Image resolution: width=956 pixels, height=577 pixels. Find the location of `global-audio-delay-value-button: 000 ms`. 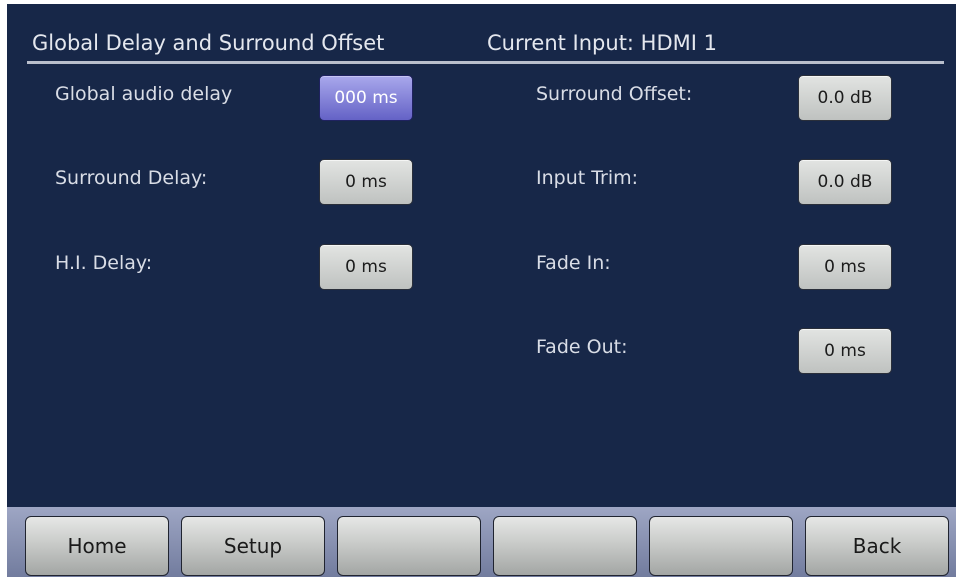

global-audio-delay-value-button: 000 ms is located at coordinates (366, 98).